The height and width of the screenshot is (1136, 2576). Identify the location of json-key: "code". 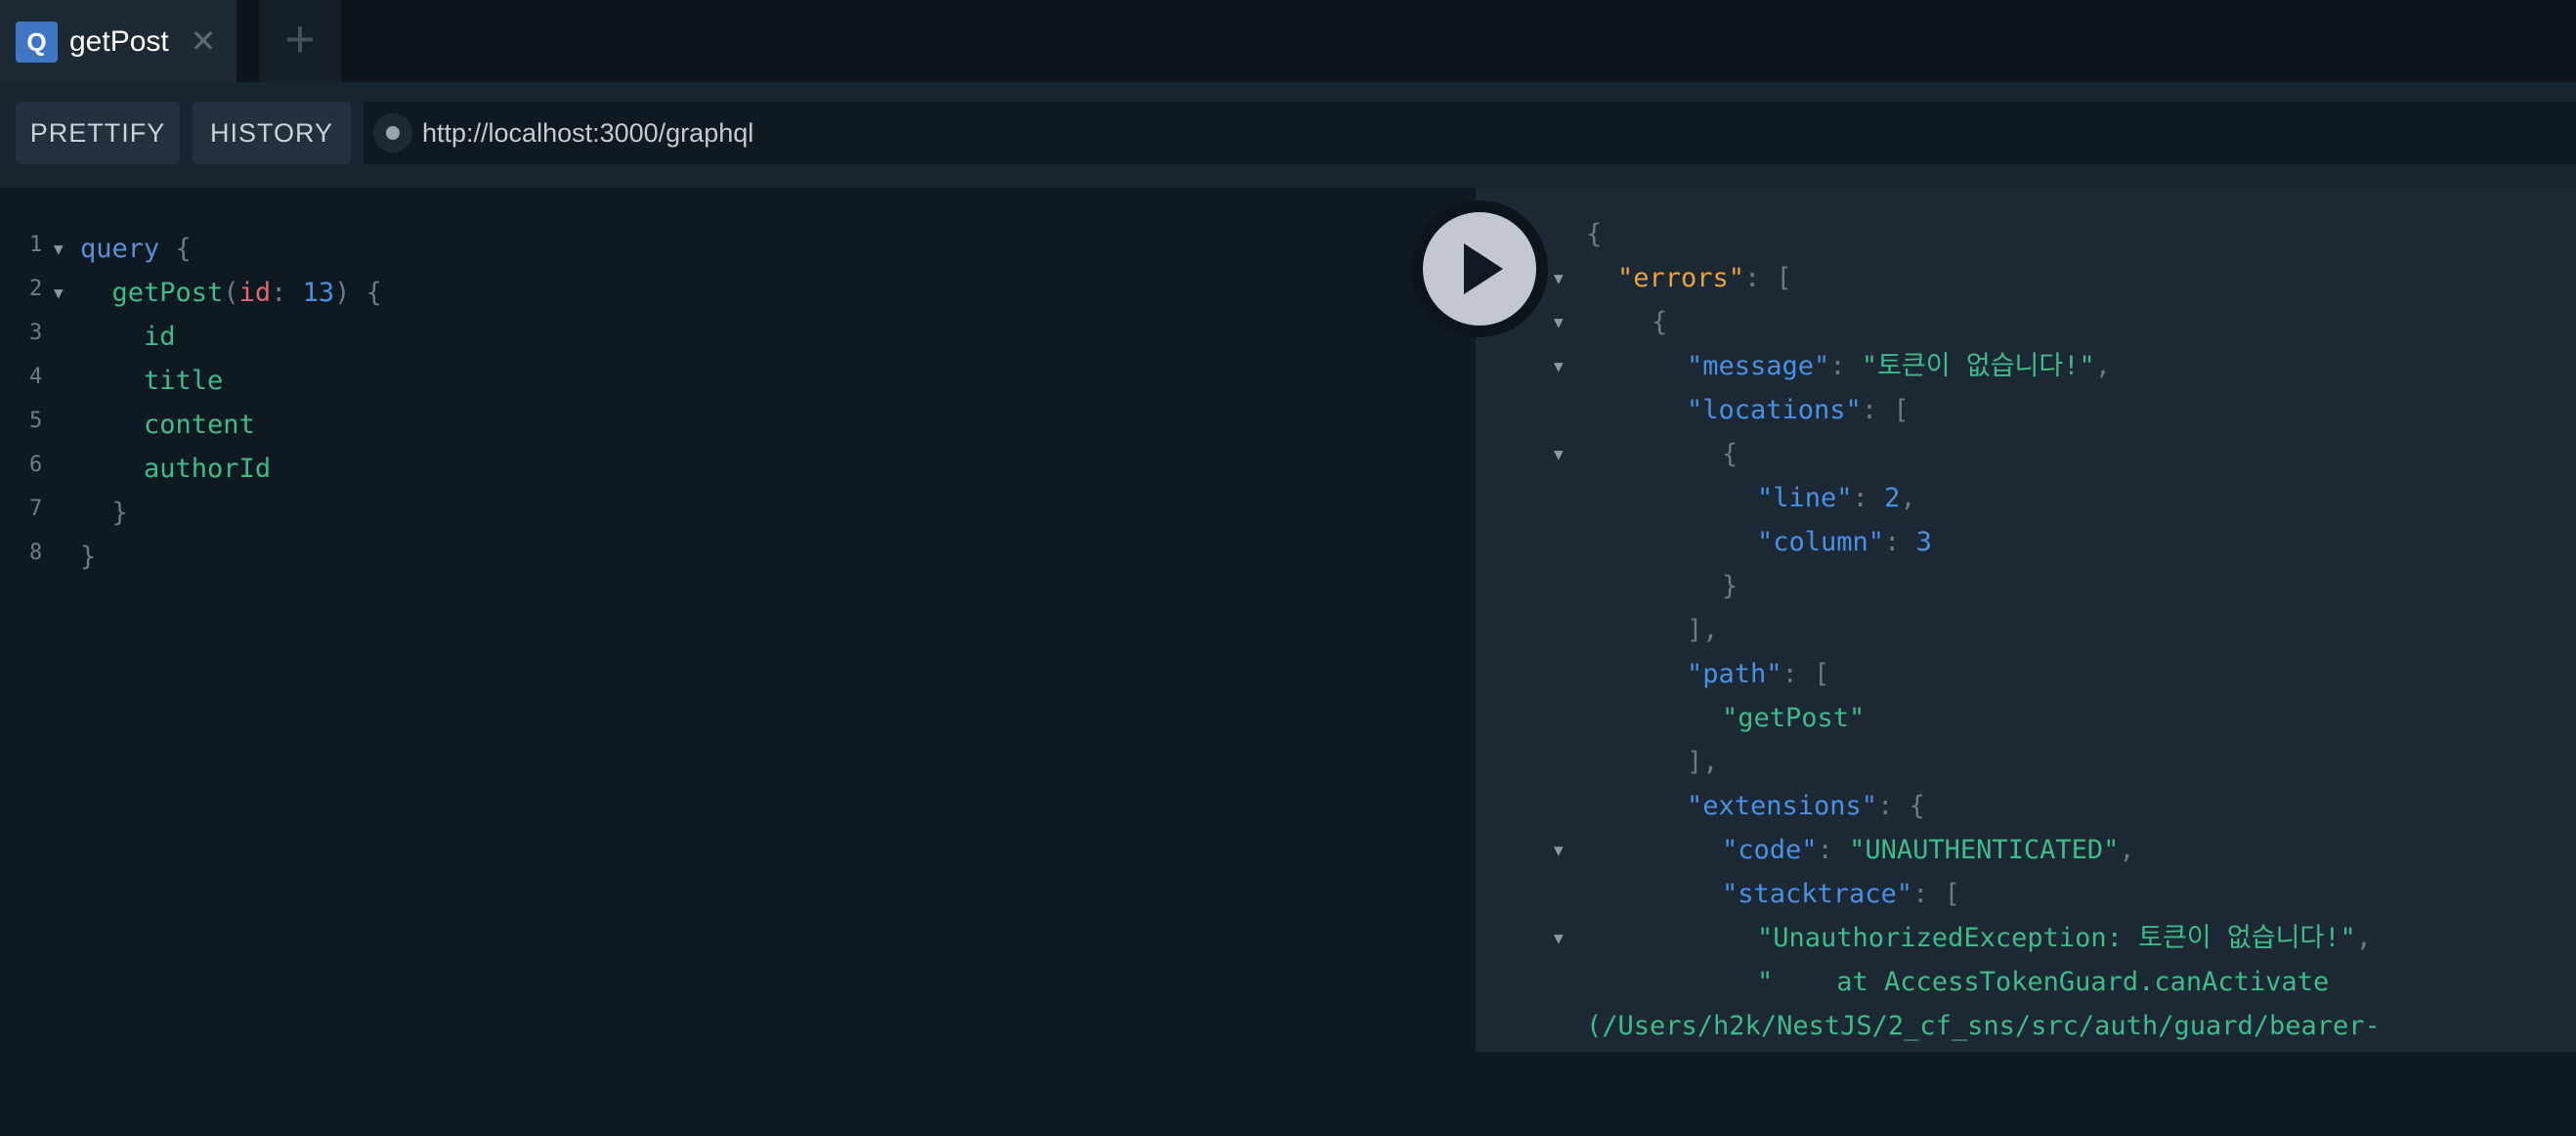
(1770, 850).